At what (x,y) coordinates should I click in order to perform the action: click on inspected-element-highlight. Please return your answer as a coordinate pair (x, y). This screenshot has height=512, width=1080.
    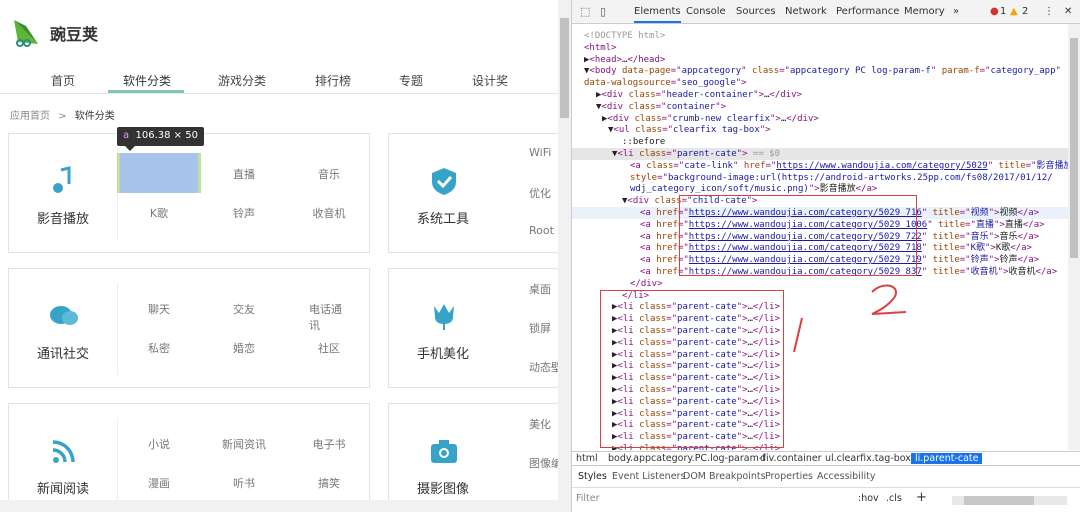
    Looking at the image, I should click on (159, 173).